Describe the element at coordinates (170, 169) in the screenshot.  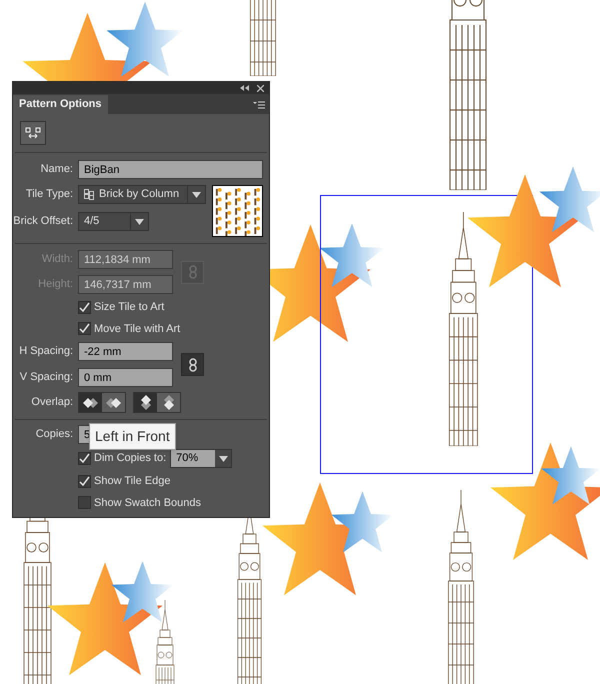
I see `input-field: BigBan` at that location.